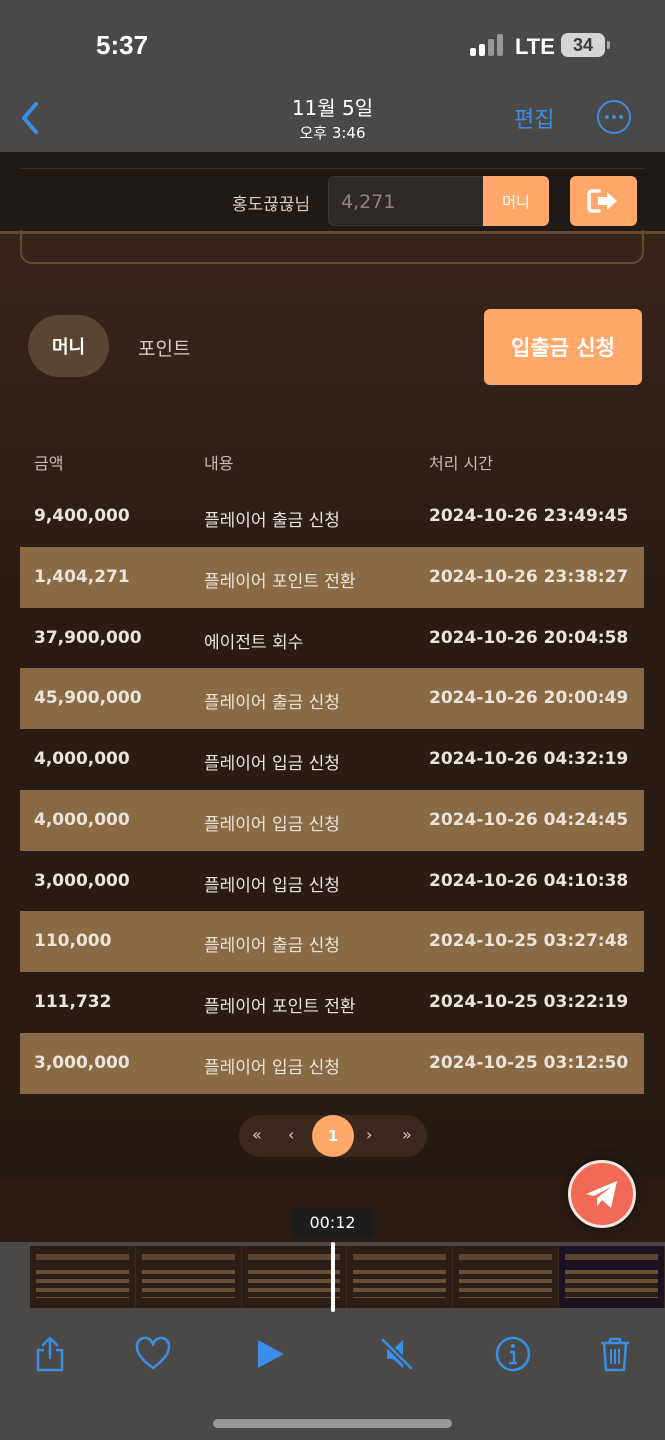  I want to click on scrubber-thumbnails, so click(347, 1277).